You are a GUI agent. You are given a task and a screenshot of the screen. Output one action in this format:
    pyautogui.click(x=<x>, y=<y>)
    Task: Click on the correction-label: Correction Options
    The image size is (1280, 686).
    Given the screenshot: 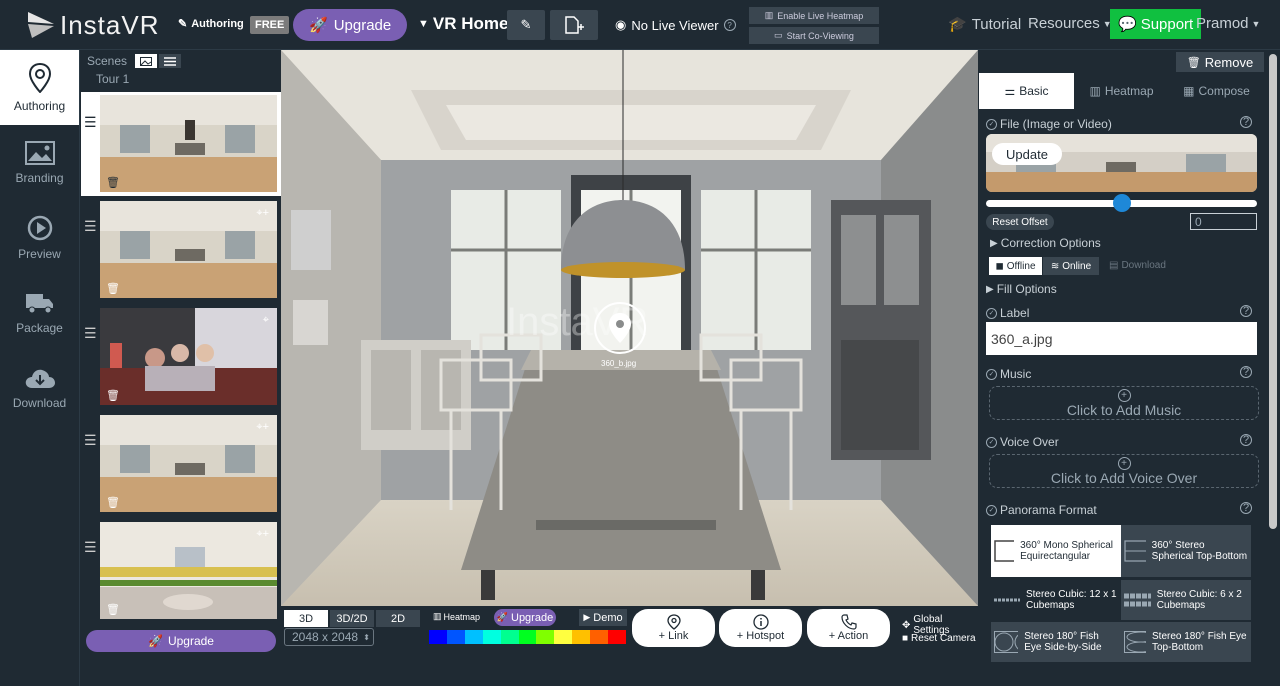 What is the action you would take?
    pyautogui.click(x=1050, y=243)
    